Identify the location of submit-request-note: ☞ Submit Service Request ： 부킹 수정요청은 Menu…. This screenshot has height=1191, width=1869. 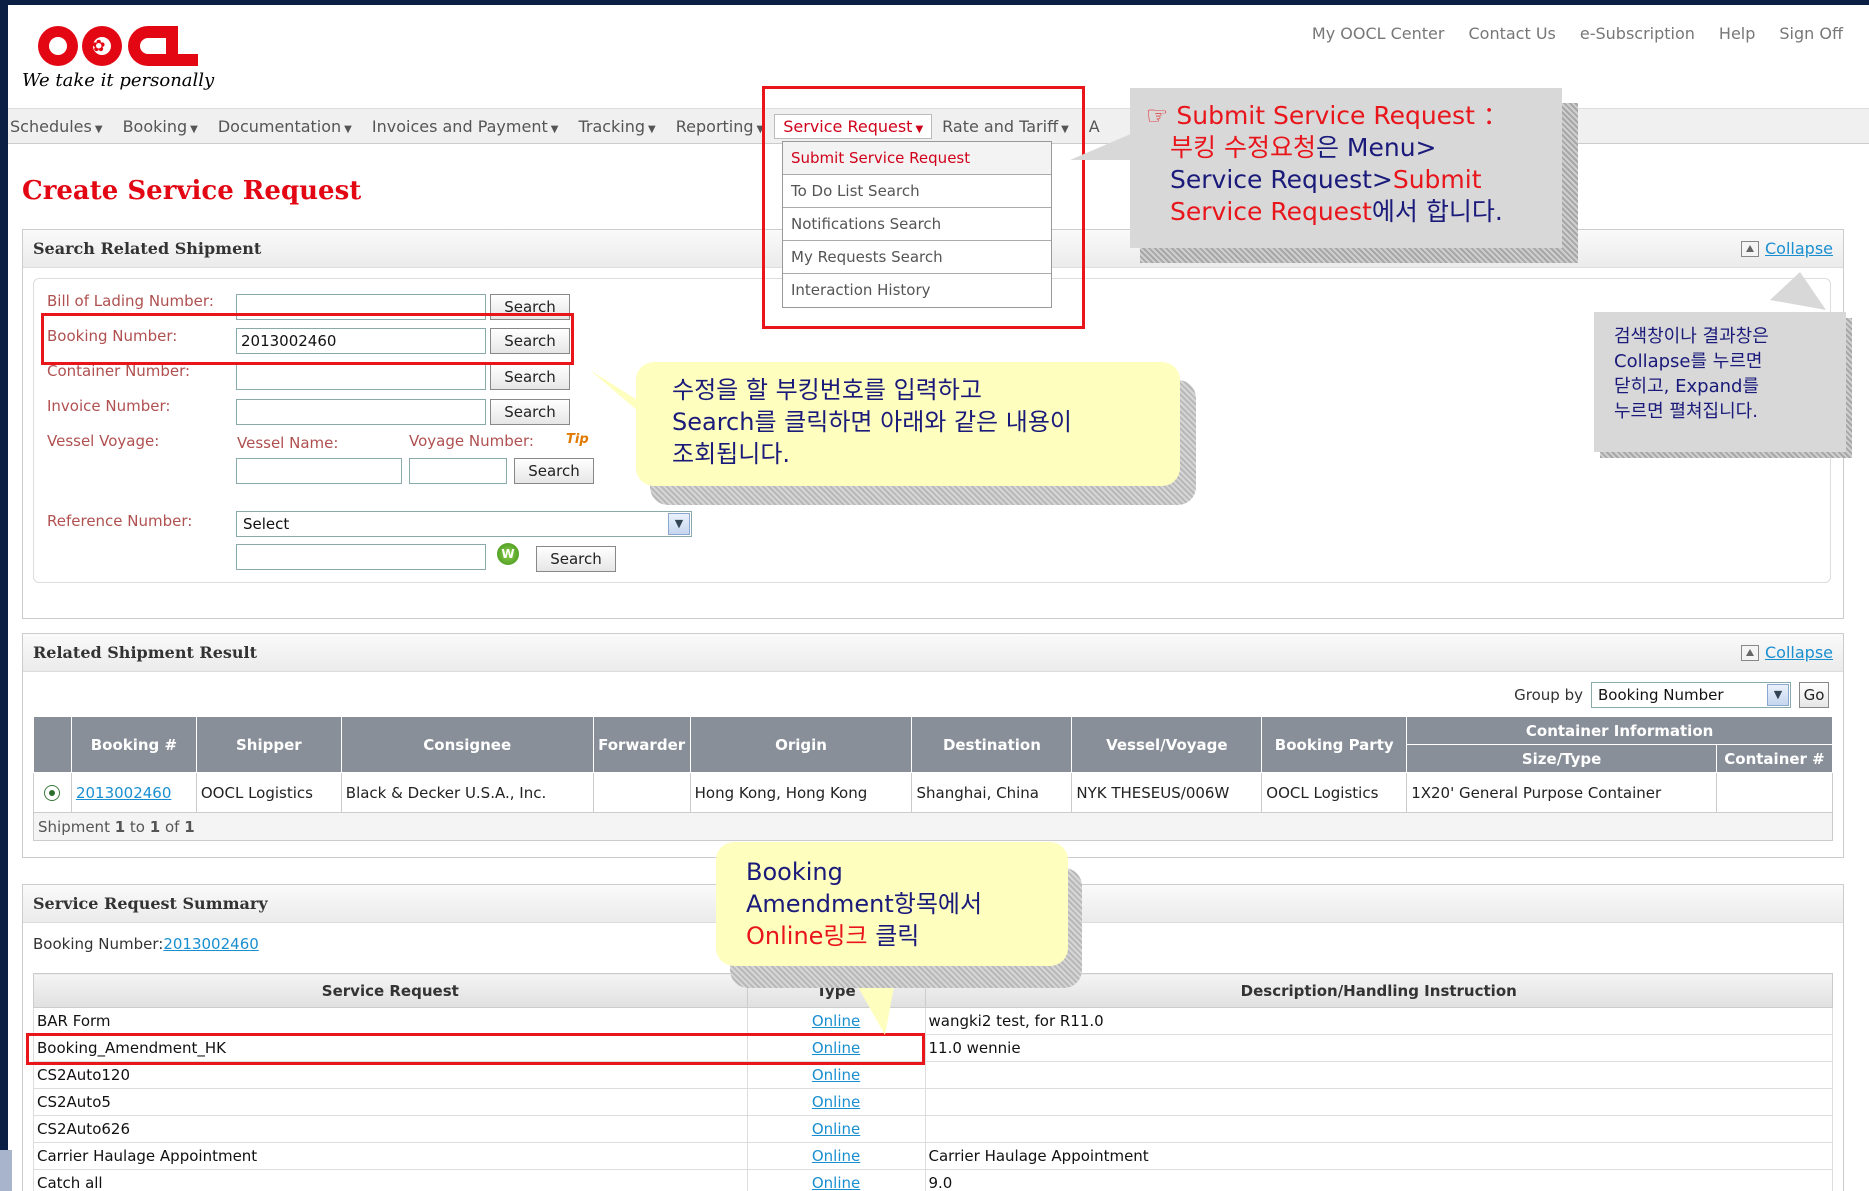
(1346, 168).